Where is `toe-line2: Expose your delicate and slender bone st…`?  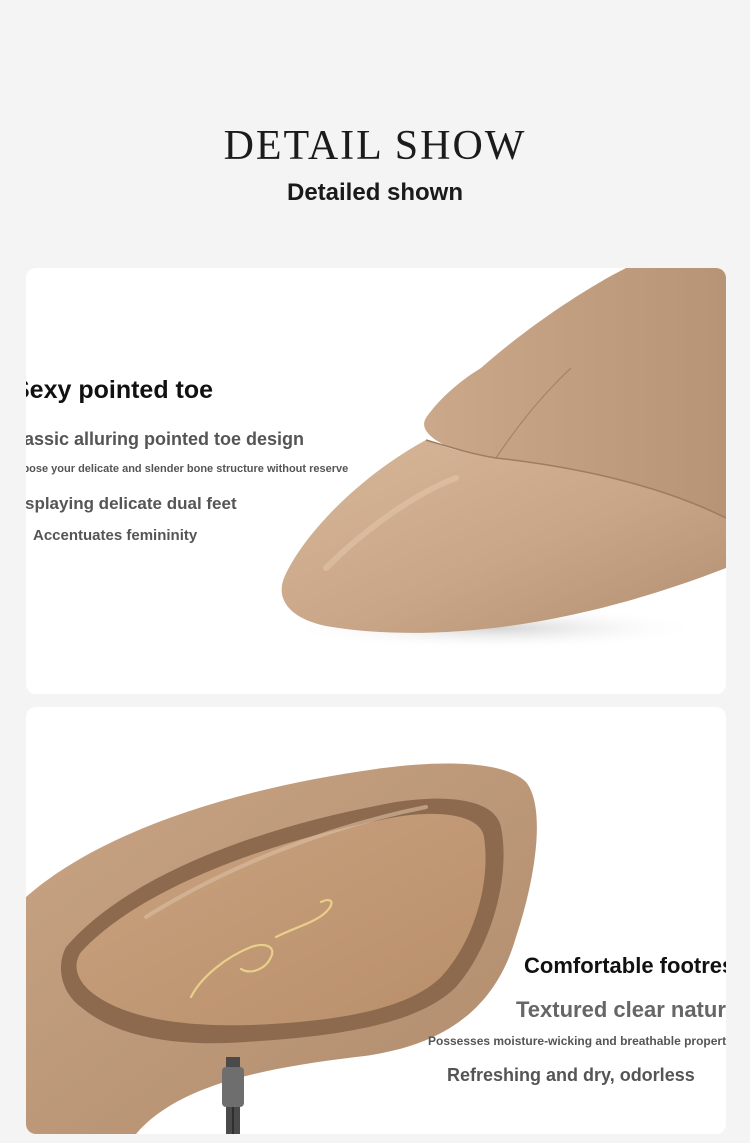
toe-line2: Expose your delicate and slender bone st… is located at coordinates (187, 469).